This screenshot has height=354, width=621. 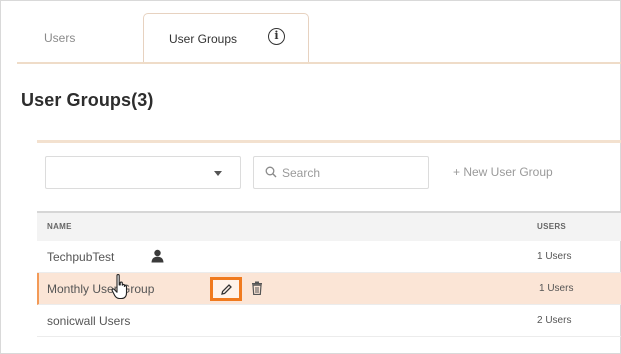 What do you see at coordinates (329, 141) in the screenshot?
I see `title-divider` at bounding box center [329, 141].